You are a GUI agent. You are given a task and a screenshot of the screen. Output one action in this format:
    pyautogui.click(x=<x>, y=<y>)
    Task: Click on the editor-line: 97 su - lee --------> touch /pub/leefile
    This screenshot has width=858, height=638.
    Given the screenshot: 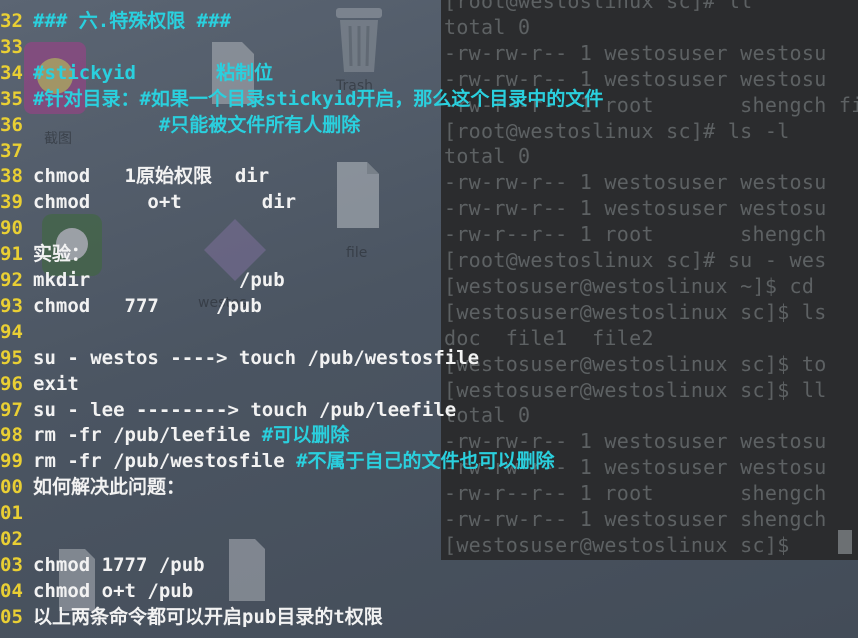 What is the action you would take?
    pyautogui.click(x=228, y=410)
    